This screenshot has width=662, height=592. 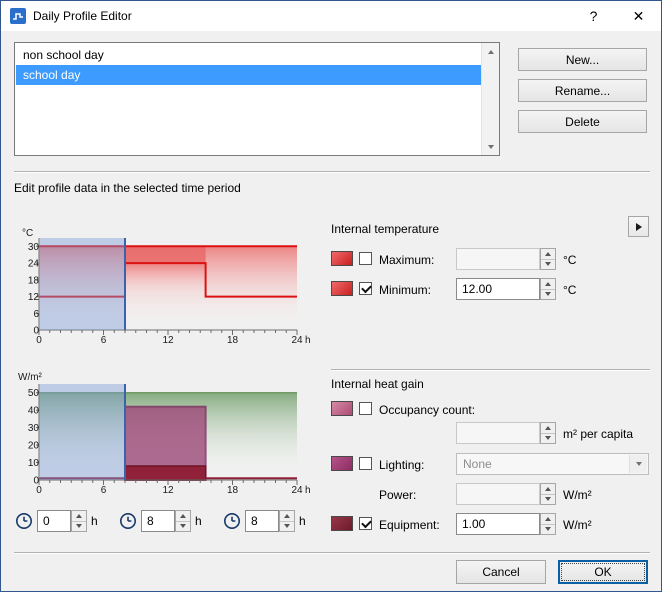 What do you see at coordinates (365, 463) in the screenshot?
I see `lighting-checkbox` at bounding box center [365, 463].